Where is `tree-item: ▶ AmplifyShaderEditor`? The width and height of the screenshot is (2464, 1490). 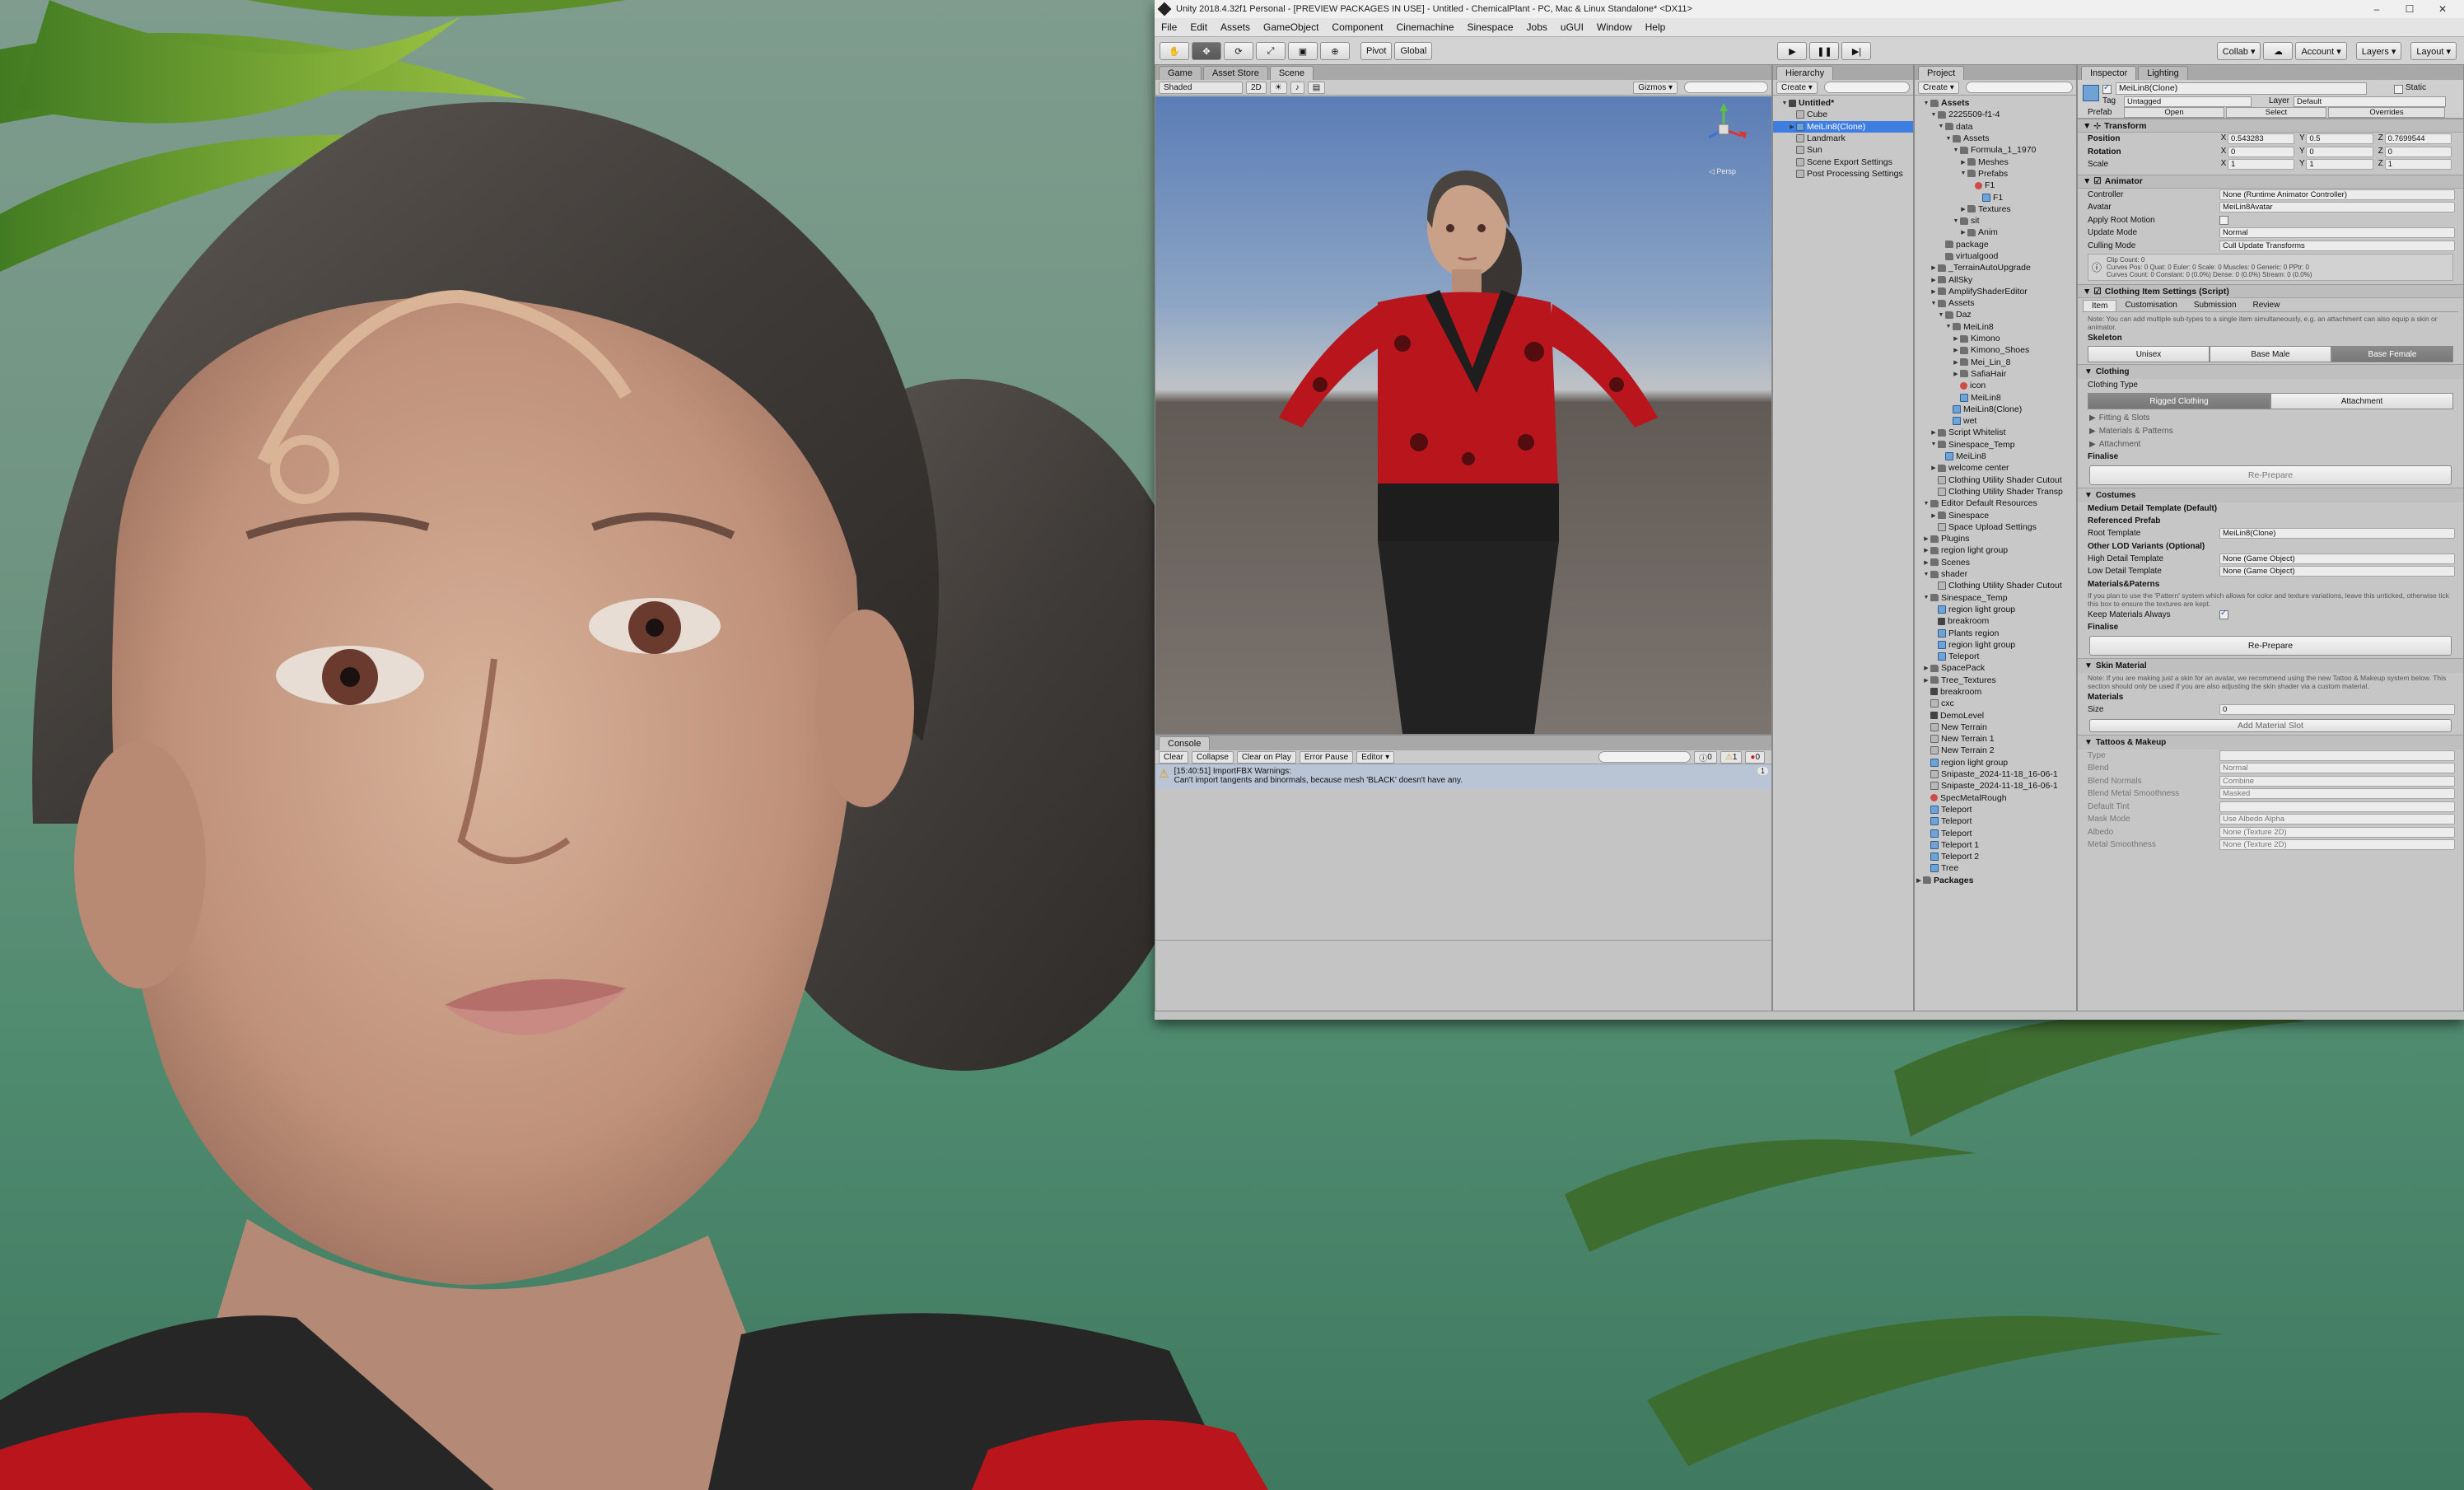
tree-item: ▶ AmplifyShaderEditor is located at coordinates (1995, 291).